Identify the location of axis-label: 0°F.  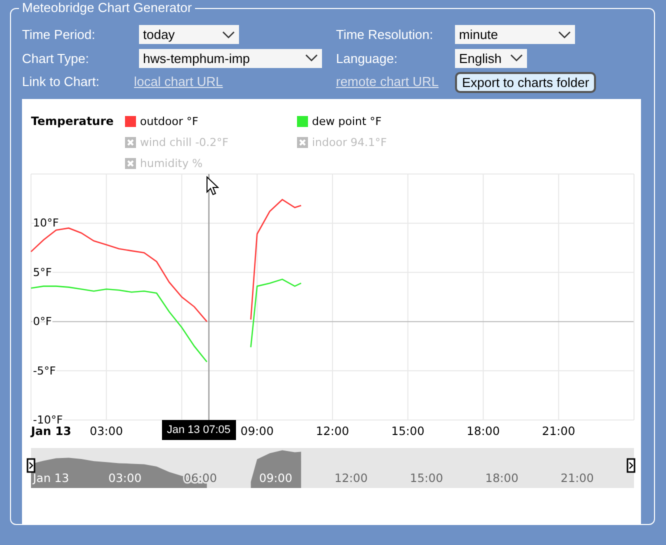
(42, 321).